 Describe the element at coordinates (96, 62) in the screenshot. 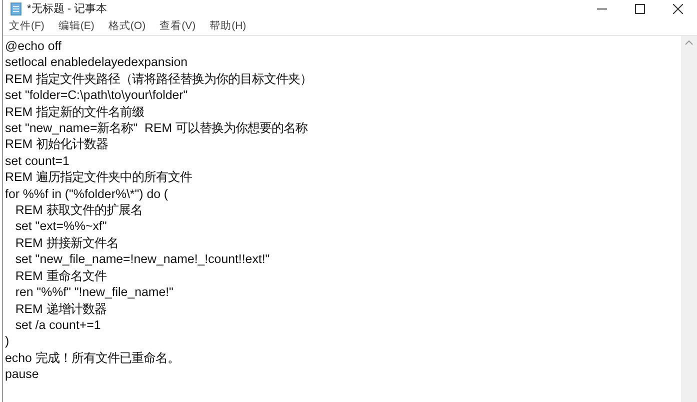

I see `code-line: setlocal enabledelayedexpansion` at that location.